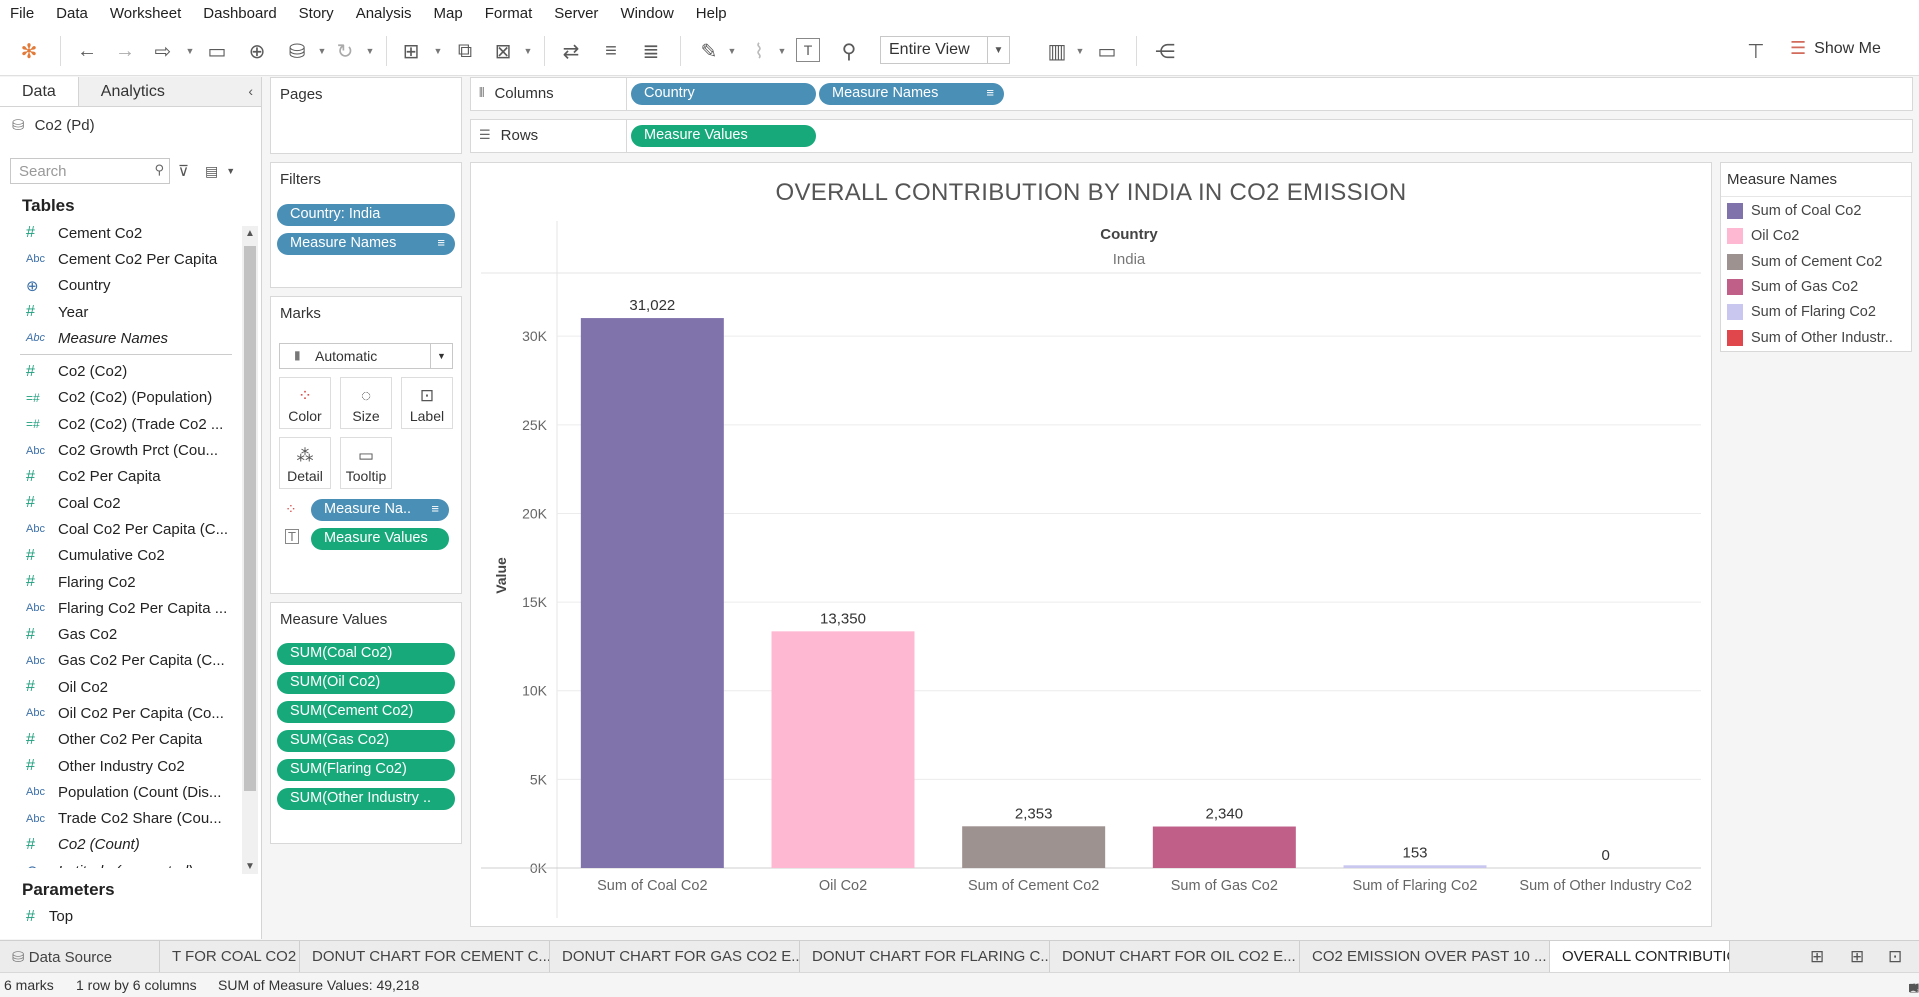  I want to click on tableau-logo-icon: ✻, so click(29, 51).